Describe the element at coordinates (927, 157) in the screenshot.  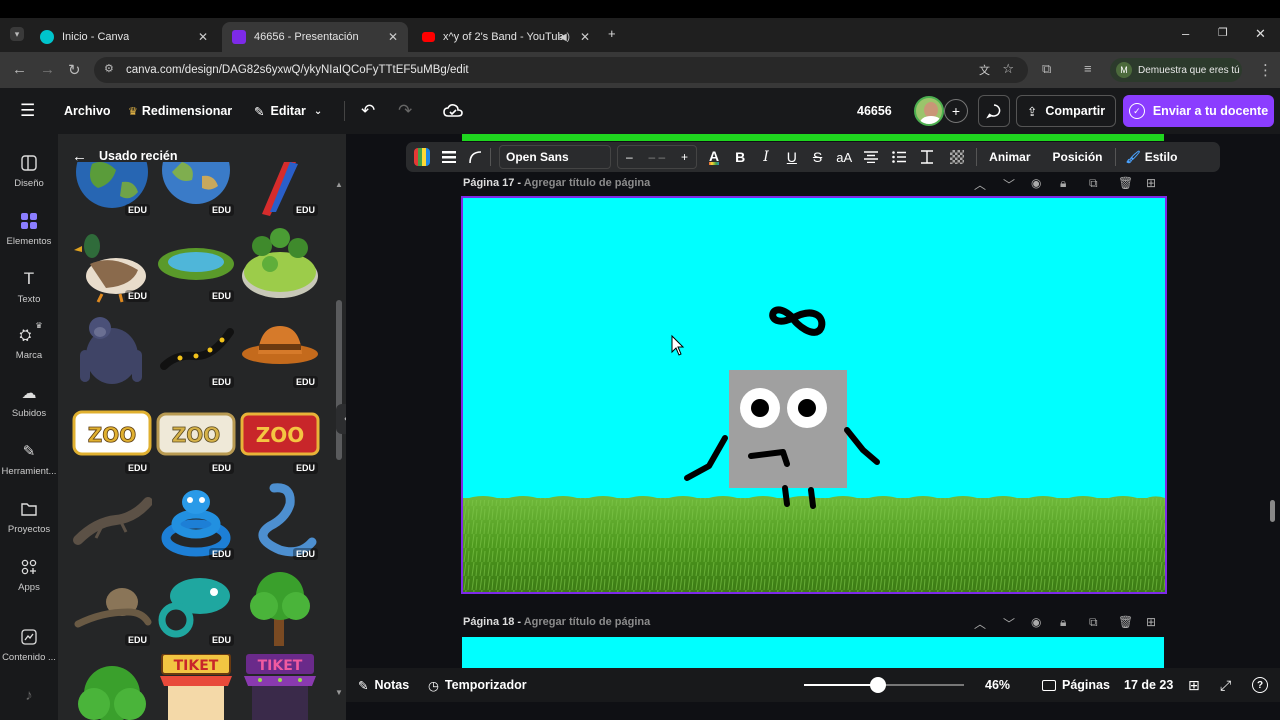
I see `spacing-icon` at that location.